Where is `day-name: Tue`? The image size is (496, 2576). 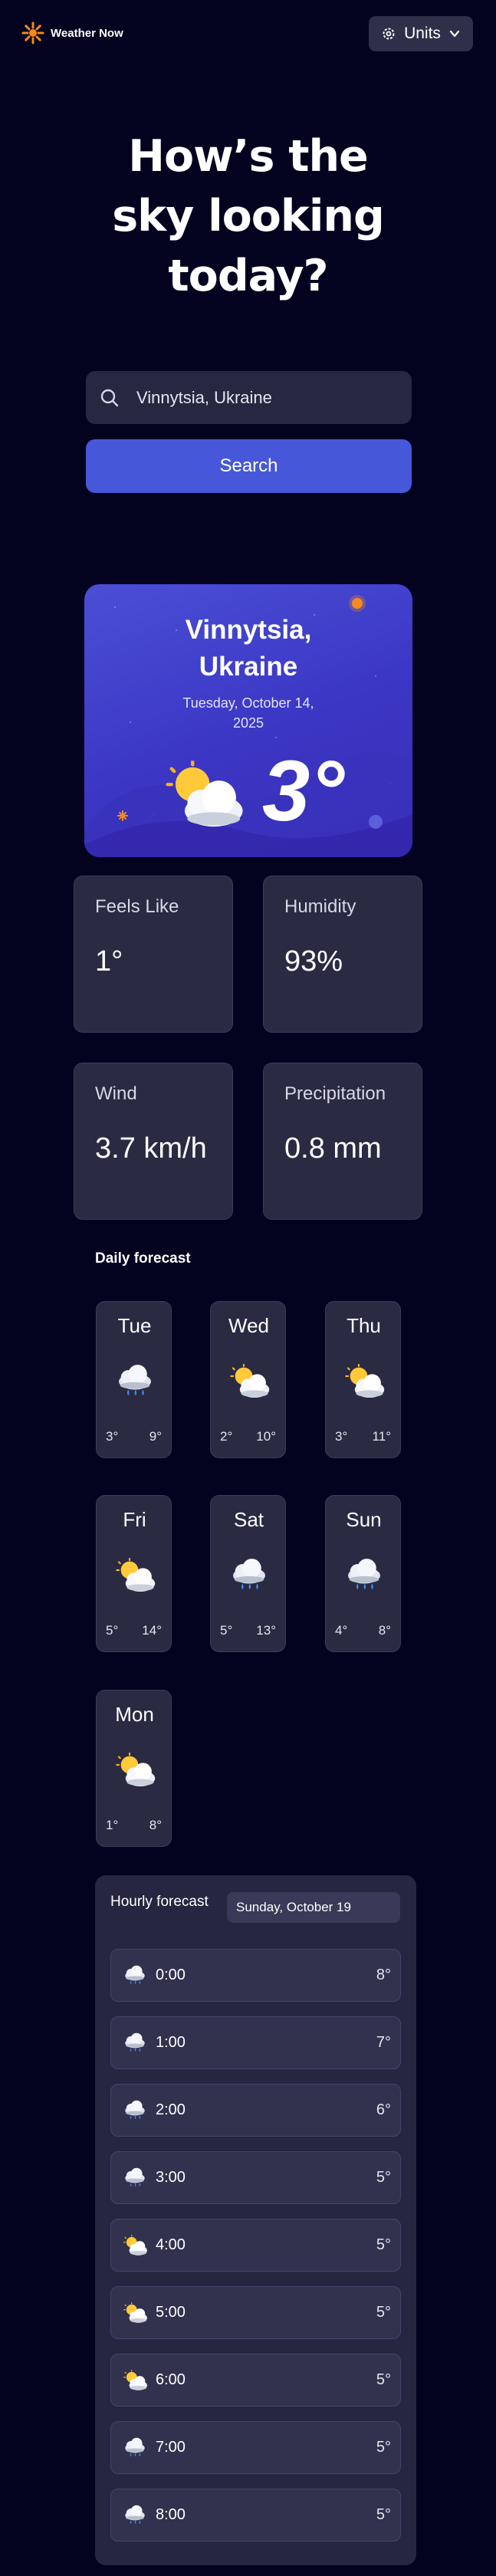
day-name: Tue is located at coordinates (134, 1326).